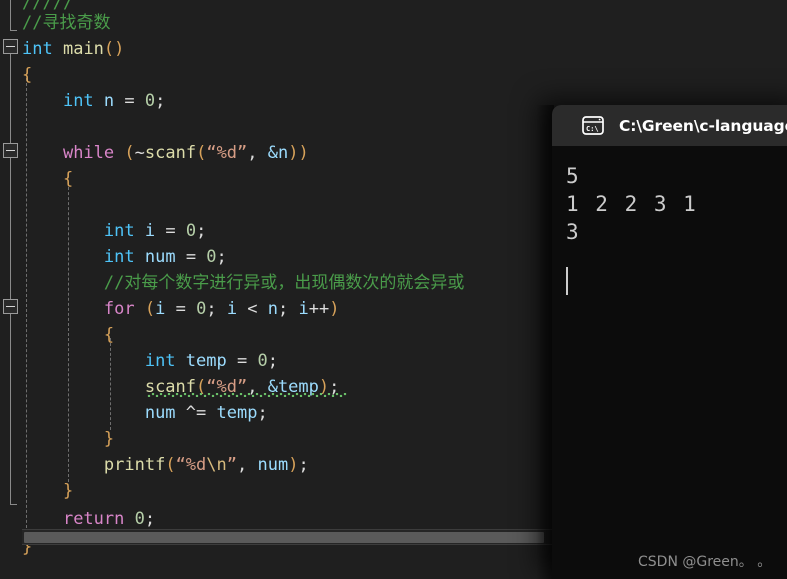 This screenshot has height=579, width=787. What do you see at coordinates (298, 153) in the screenshot?
I see `code-token: ))` at bounding box center [298, 153].